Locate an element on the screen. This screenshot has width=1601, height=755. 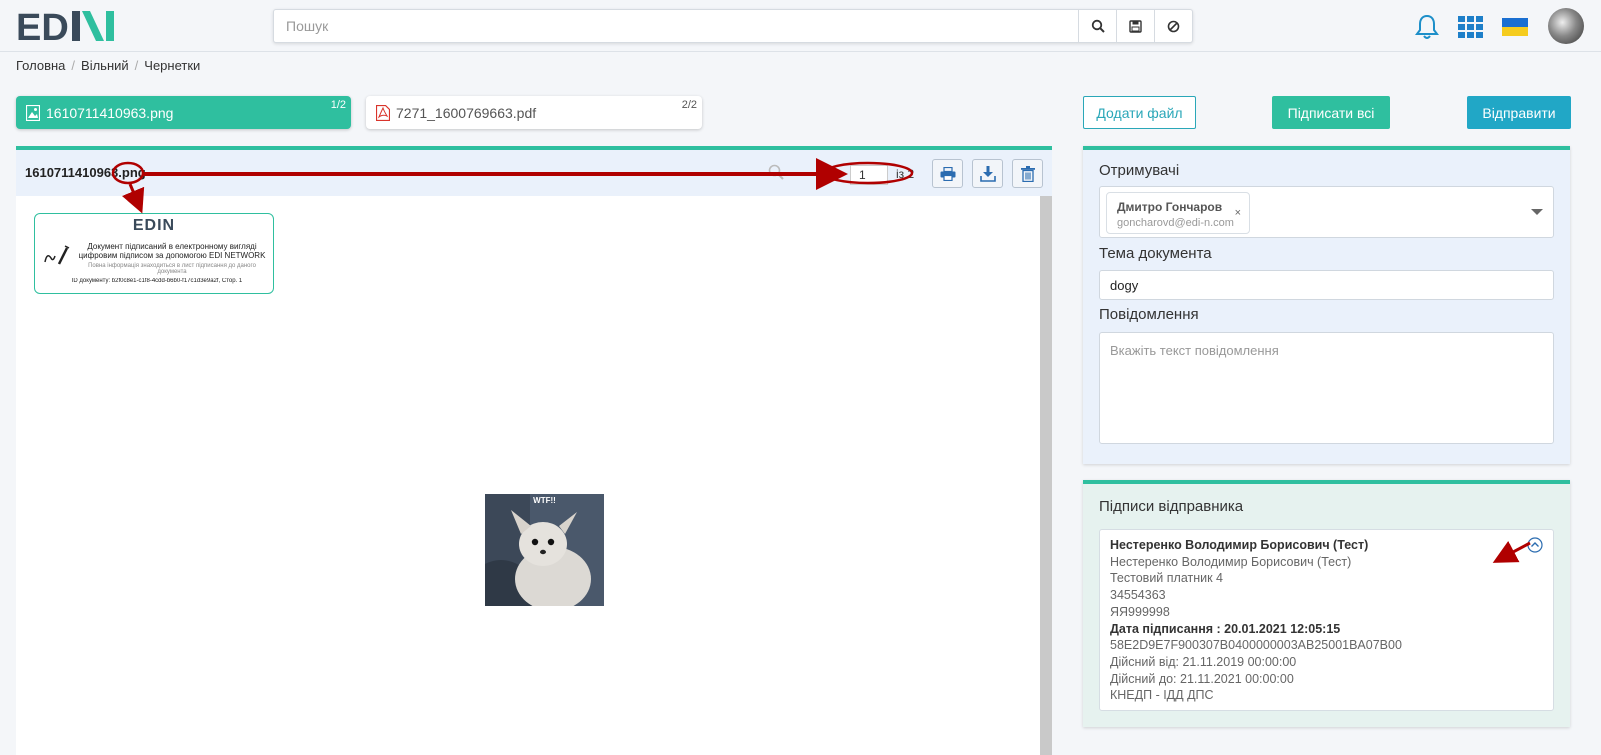
signer-id: ЯЯ999998 is located at coordinates (1140, 611).